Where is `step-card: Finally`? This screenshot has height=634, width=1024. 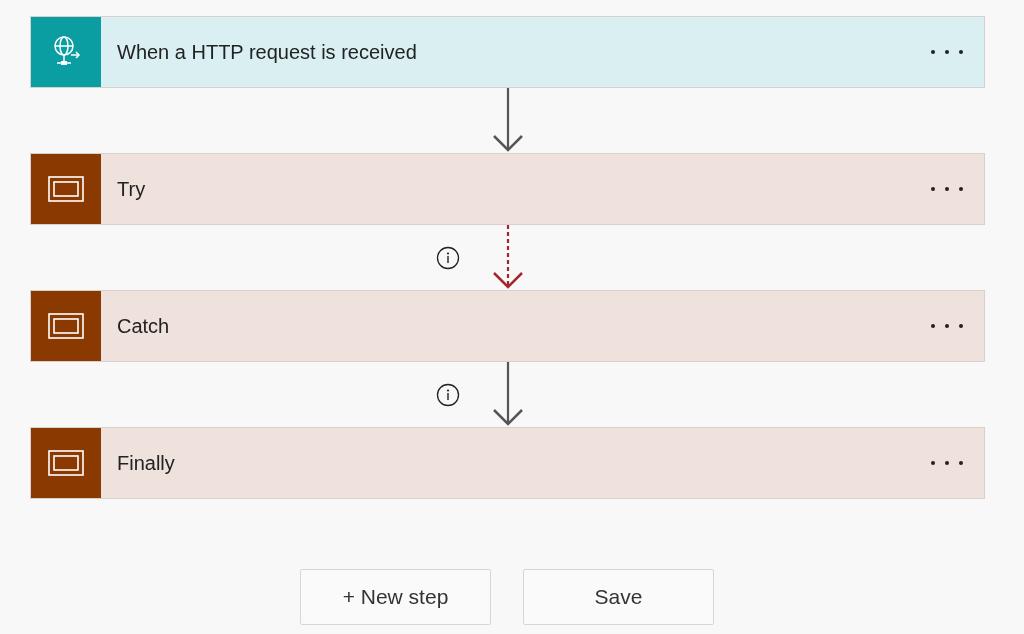 step-card: Finally is located at coordinates (507, 463).